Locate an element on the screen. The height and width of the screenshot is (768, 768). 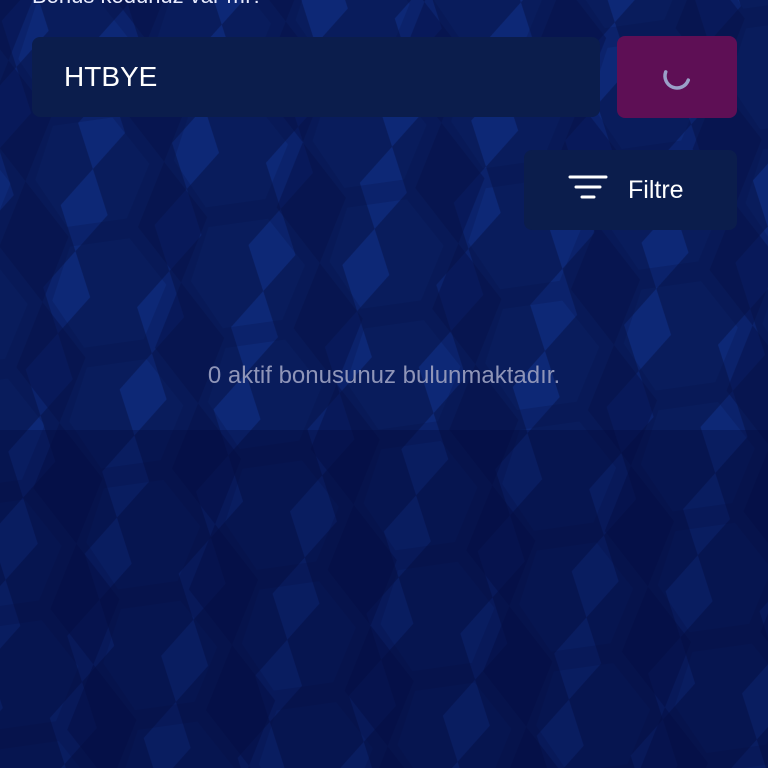
spinner-icon is located at coordinates (677, 77).